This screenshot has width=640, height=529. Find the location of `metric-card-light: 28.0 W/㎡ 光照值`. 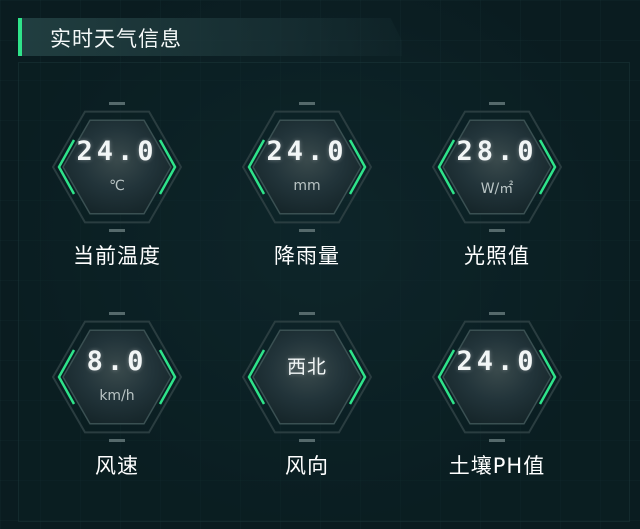

metric-card-light: 28.0 W/㎡ 光照值 is located at coordinates (497, 187).